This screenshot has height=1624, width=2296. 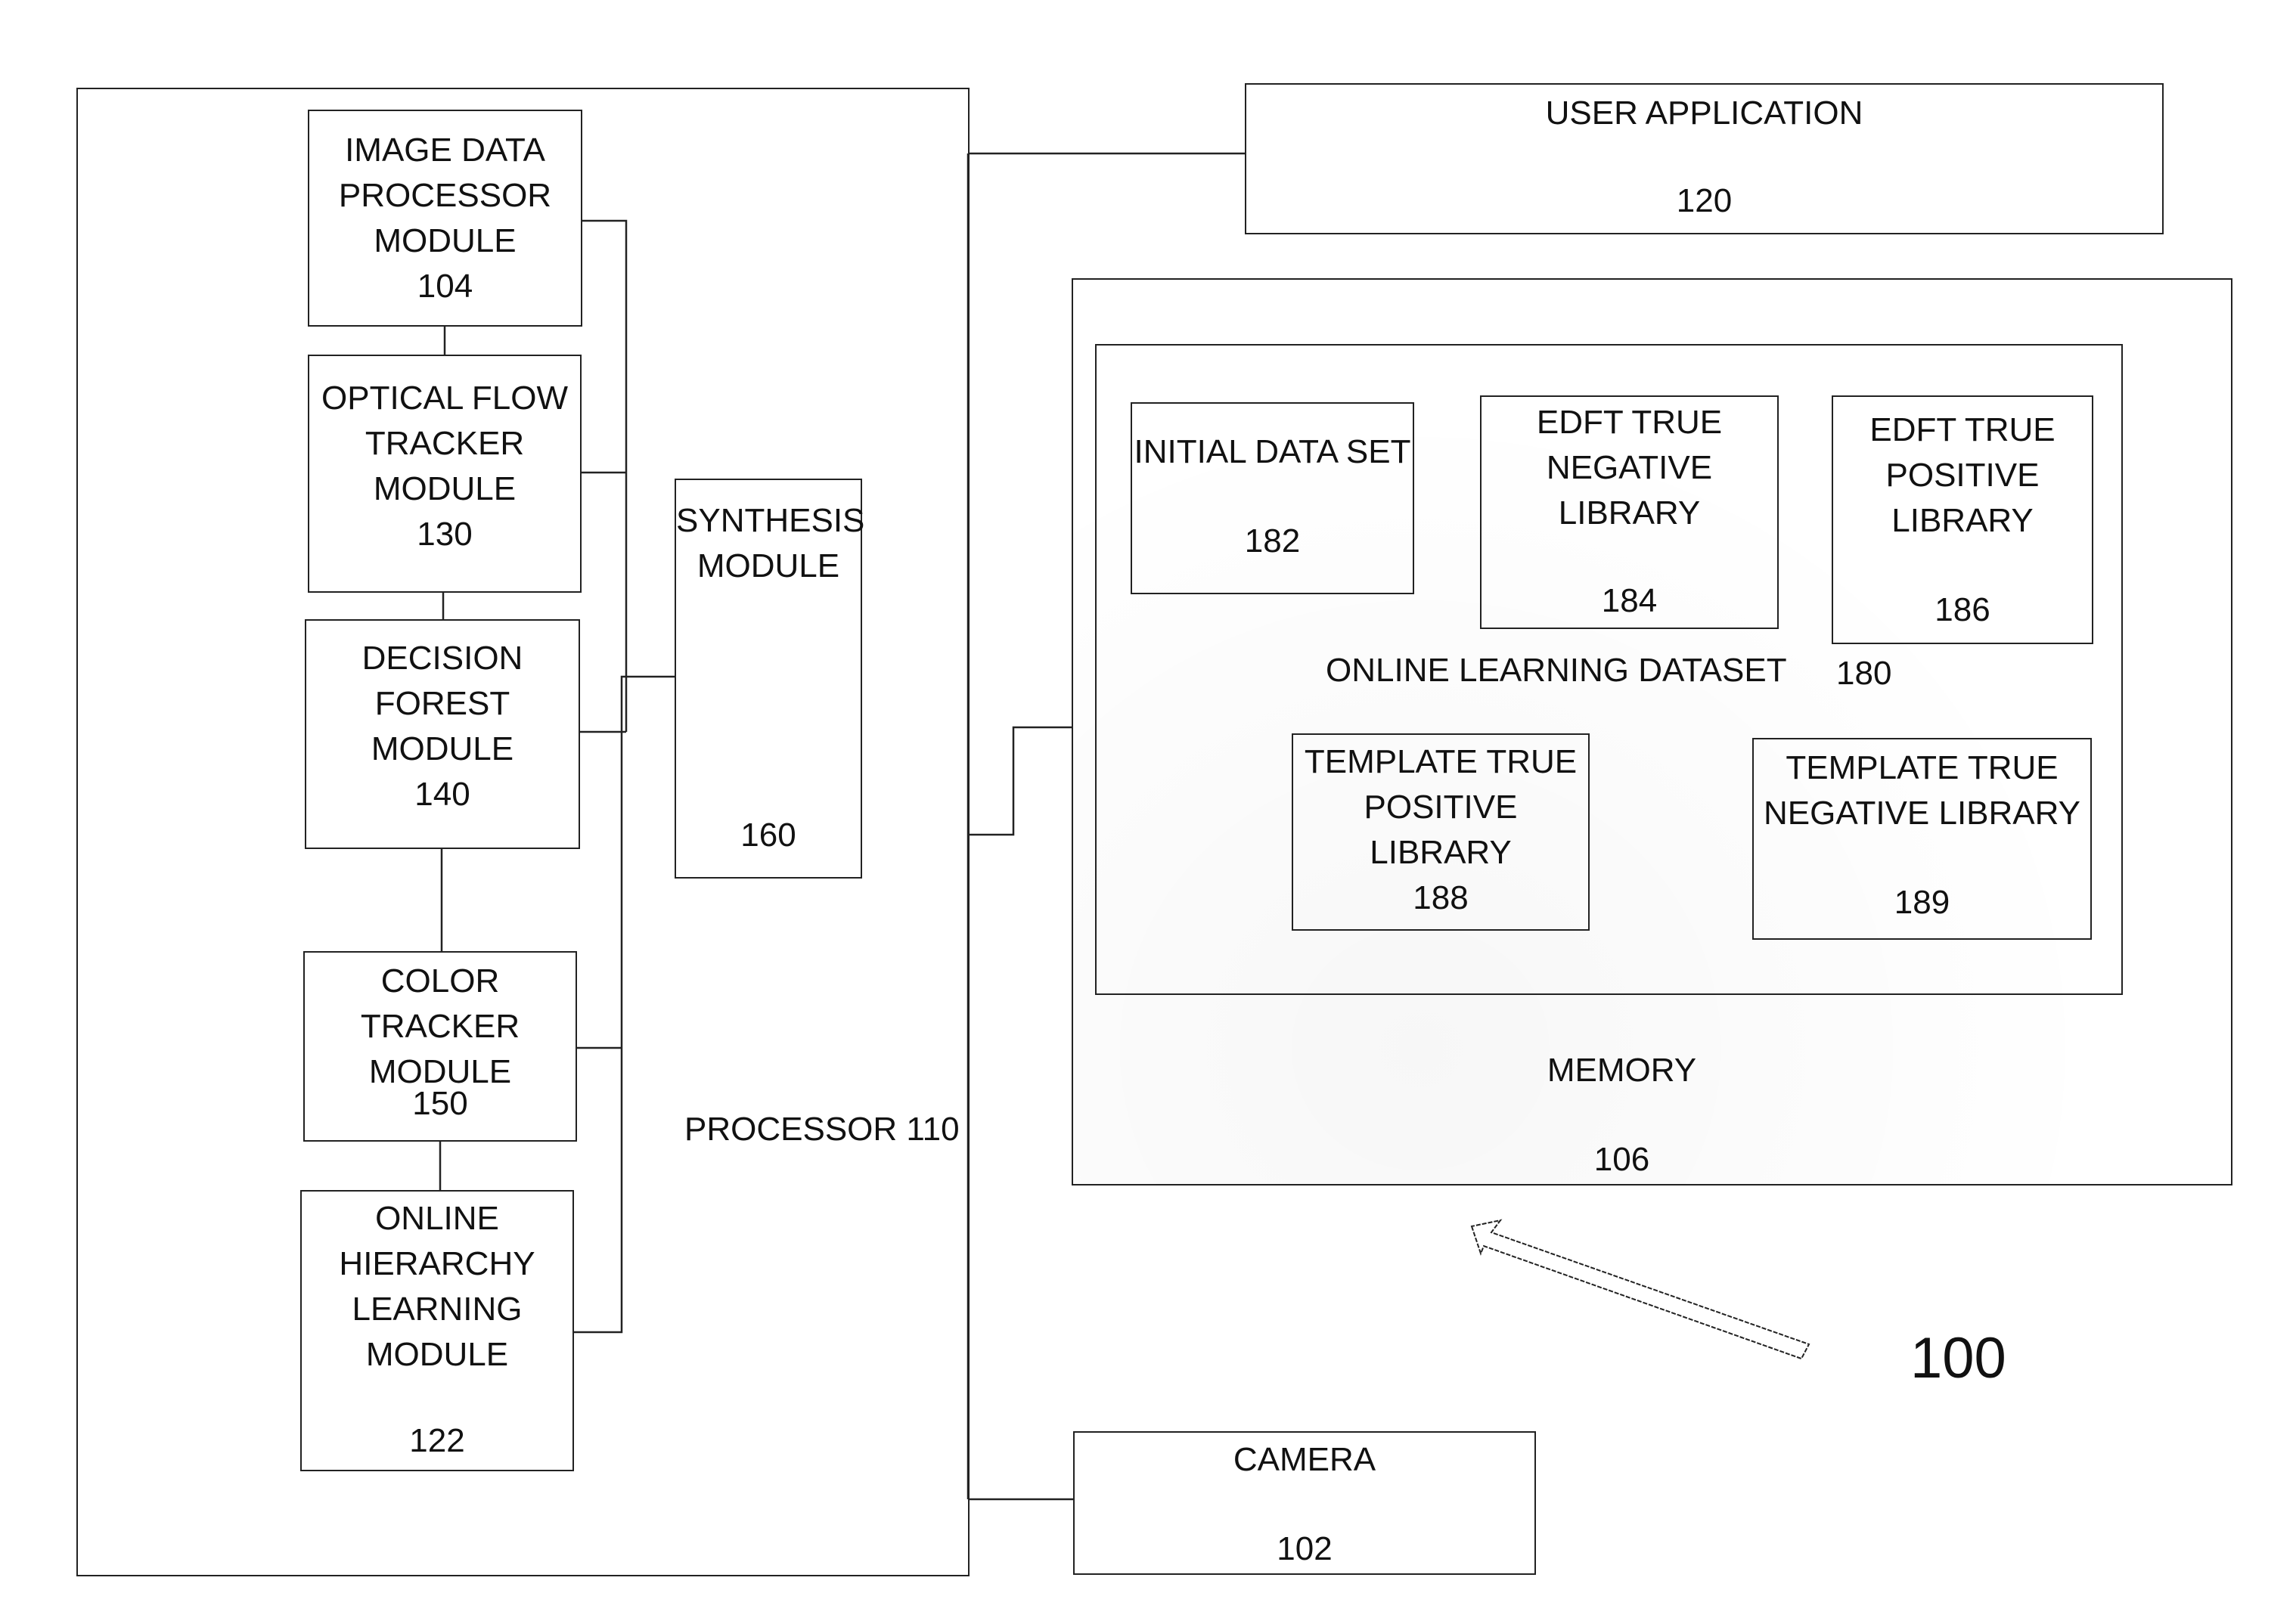 What do you see at coordinates (770, 679) in the screenshot?
I see `synthesis-module: SYNTHESIS MODULE 160` at bounding box center [770, 679].